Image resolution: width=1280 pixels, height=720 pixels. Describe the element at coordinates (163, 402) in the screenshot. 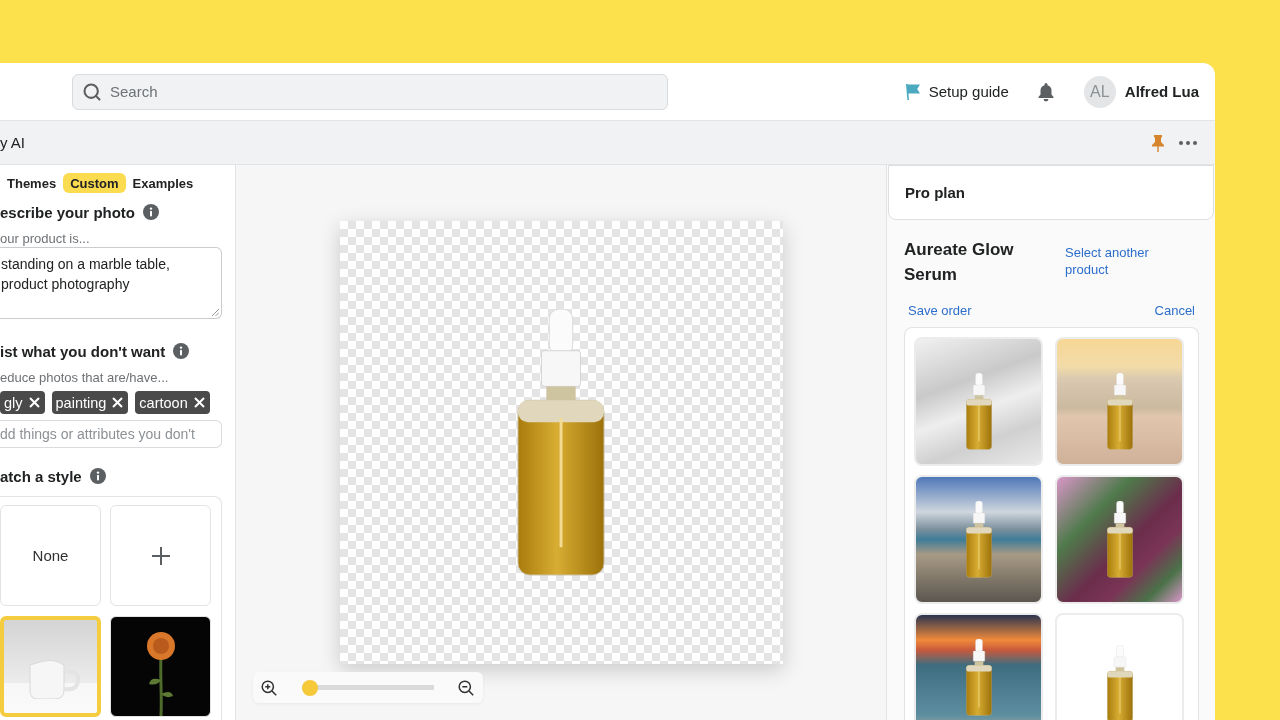

I see `tag-text: cartoon` at that location.